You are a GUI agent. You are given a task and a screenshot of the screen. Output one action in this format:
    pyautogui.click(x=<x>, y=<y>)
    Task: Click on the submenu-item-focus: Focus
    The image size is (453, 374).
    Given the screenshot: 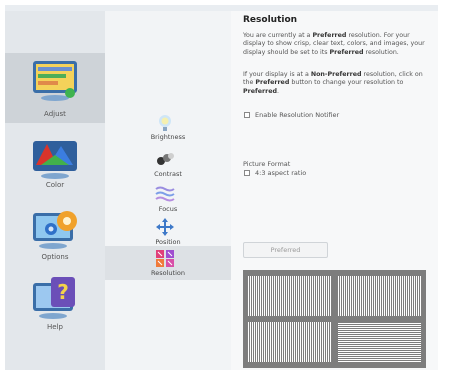 What is the action you would take?
    pyautogui.click(x=168, y=199)
    